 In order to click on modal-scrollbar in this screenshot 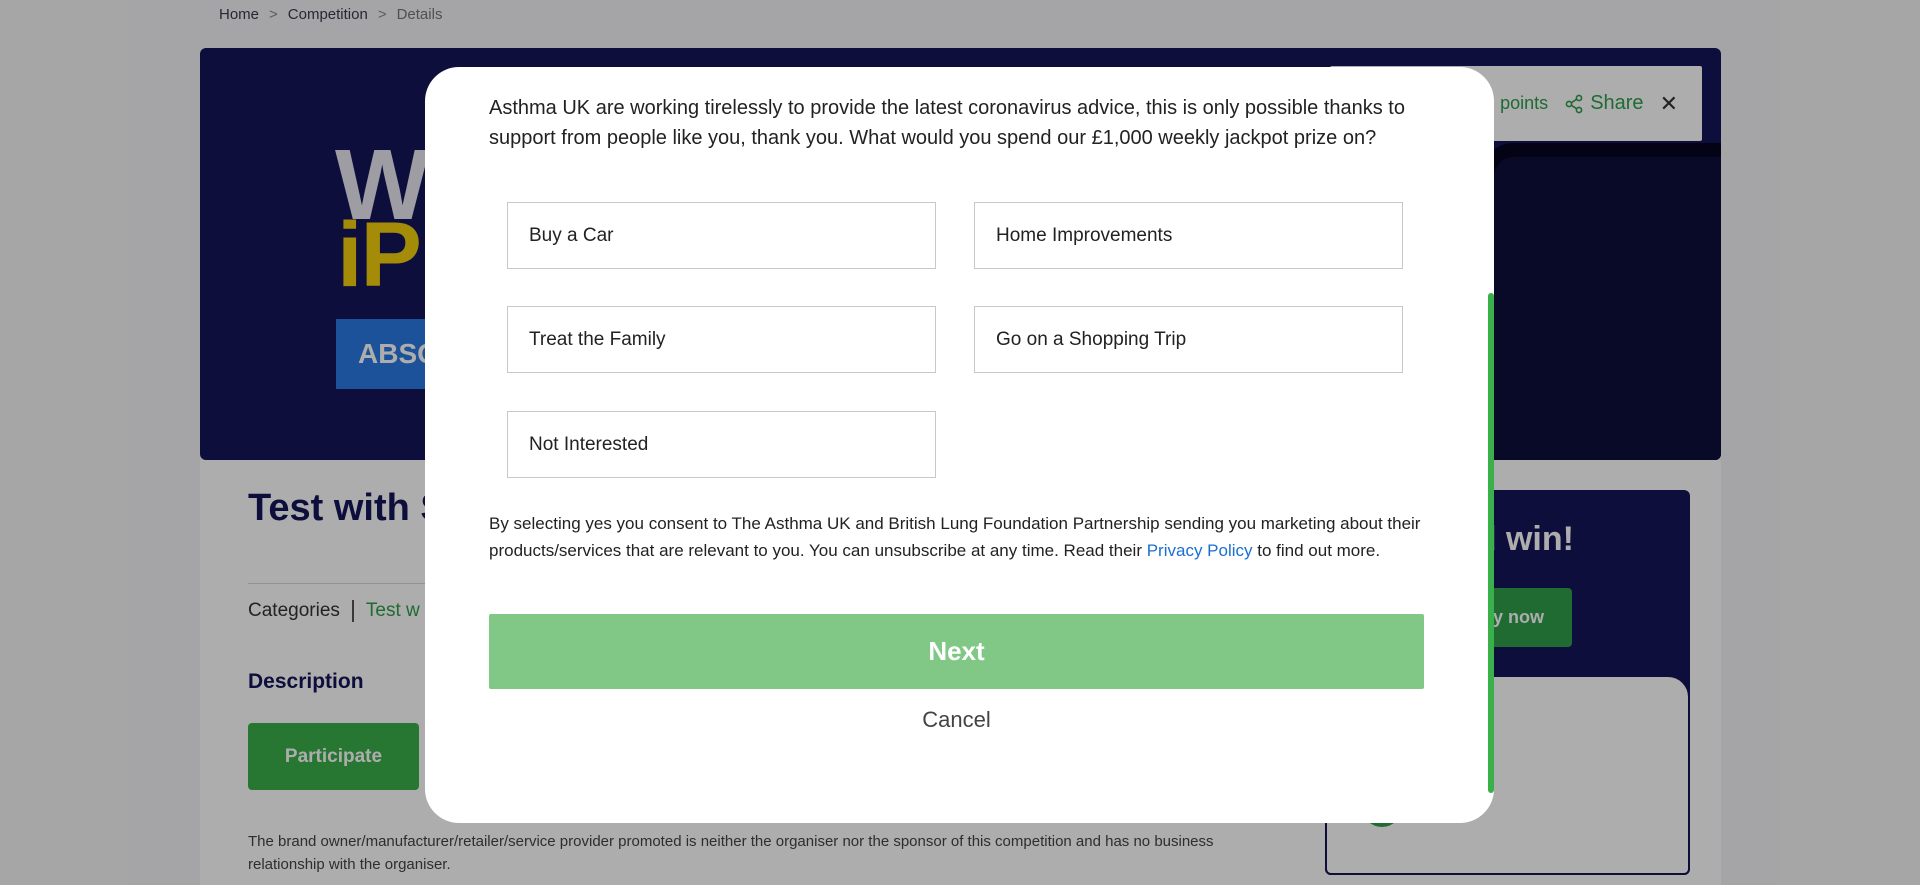, I will do `click(1491, 543)`.